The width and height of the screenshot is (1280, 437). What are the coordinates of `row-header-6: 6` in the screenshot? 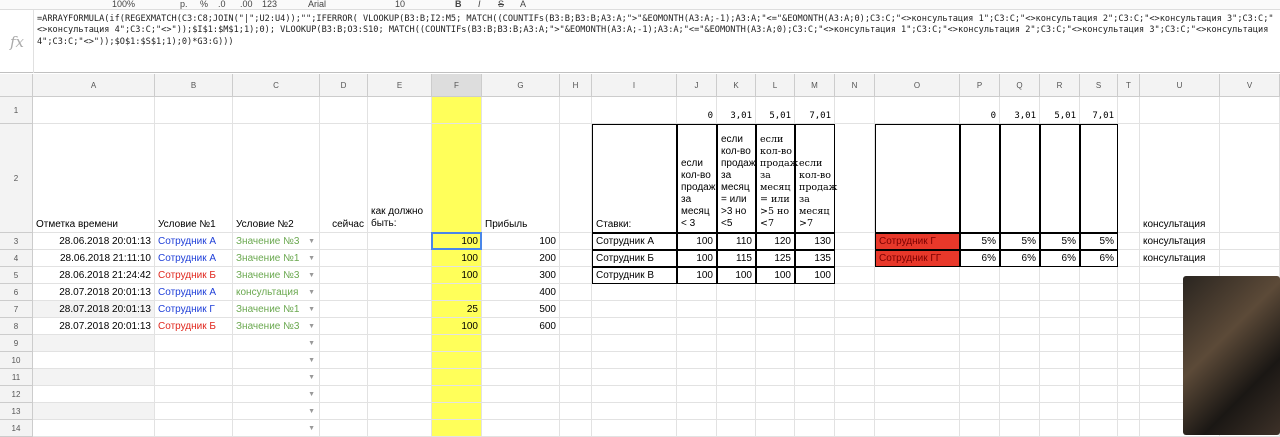 It's located at (16, 292).